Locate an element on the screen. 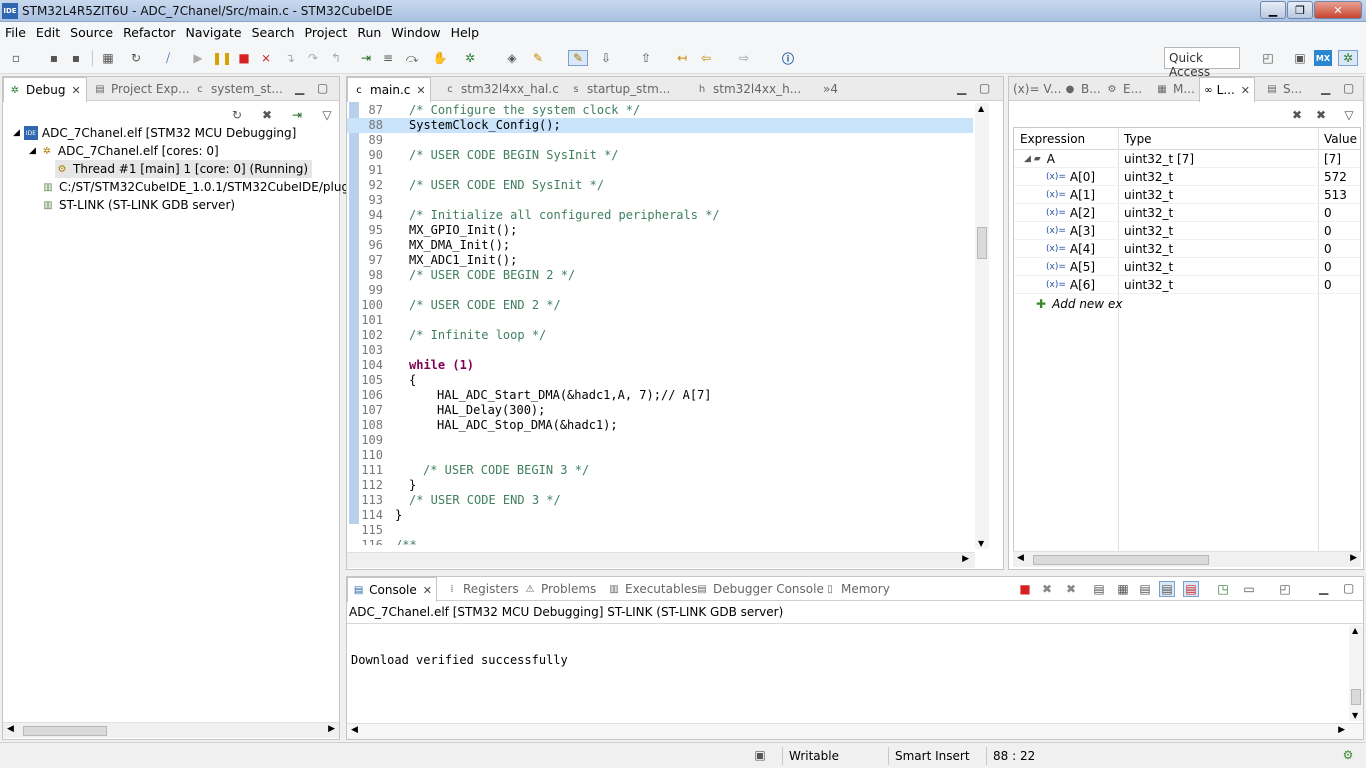  step-mode-icon: ⇥ is located at coordinates (297, 115).